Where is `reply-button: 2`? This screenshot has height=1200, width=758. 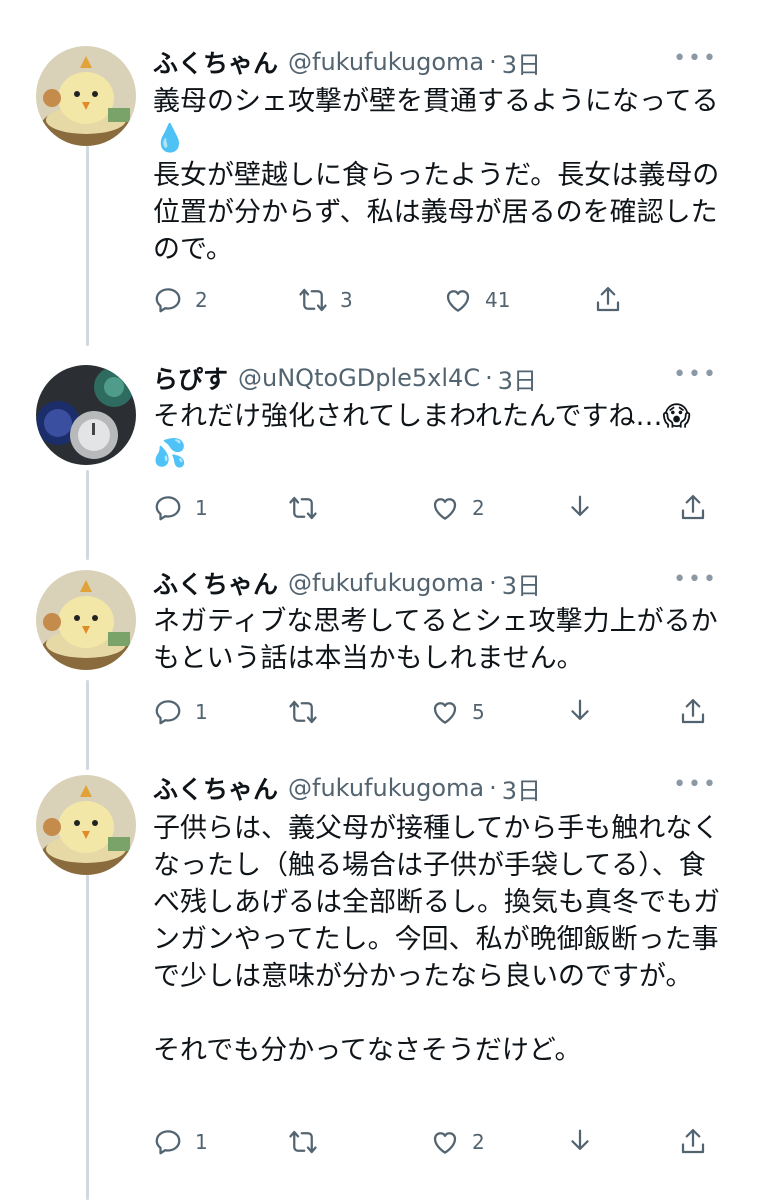
reply-button: 2 is located at coordinates (180, 300).